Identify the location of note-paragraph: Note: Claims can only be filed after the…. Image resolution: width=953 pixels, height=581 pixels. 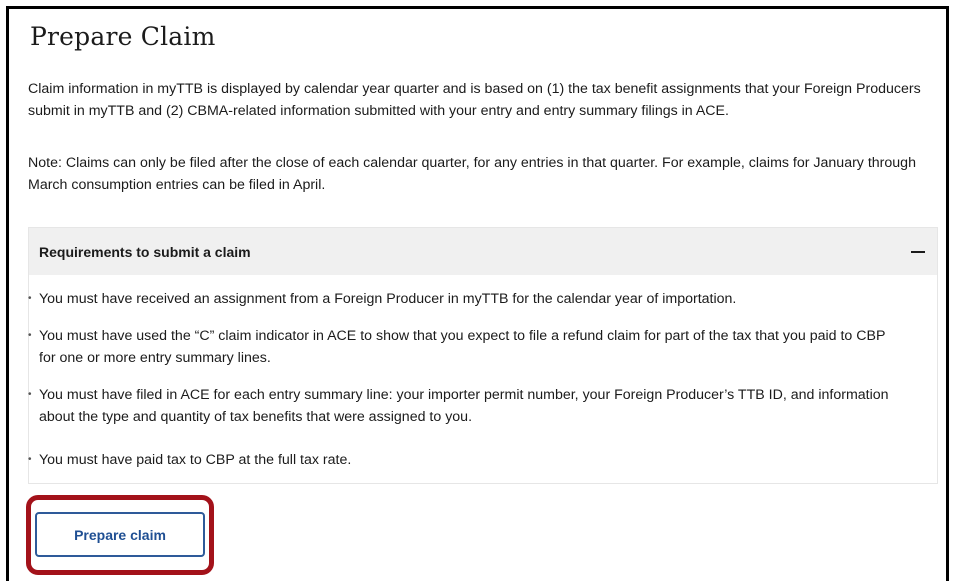
(472, 174).